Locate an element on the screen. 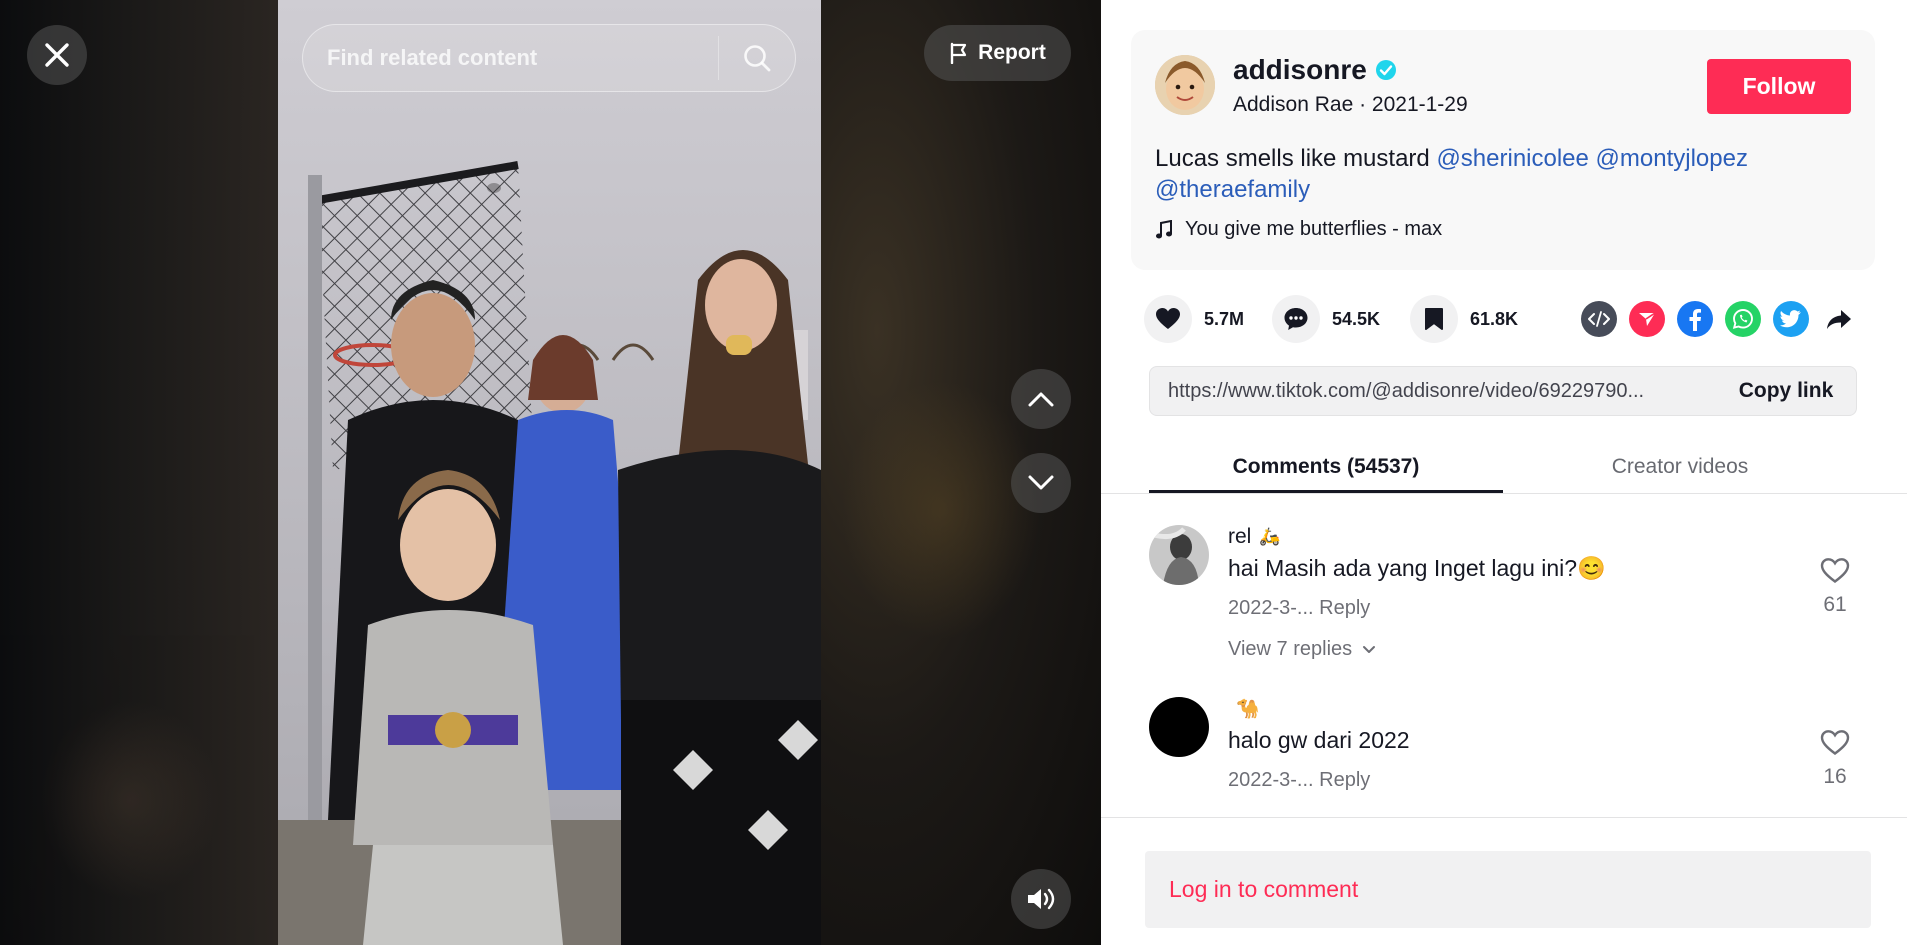  comment-text: hai Masih ada yang Inget lagu ini?😊 is located at coordinates (1417, 568).